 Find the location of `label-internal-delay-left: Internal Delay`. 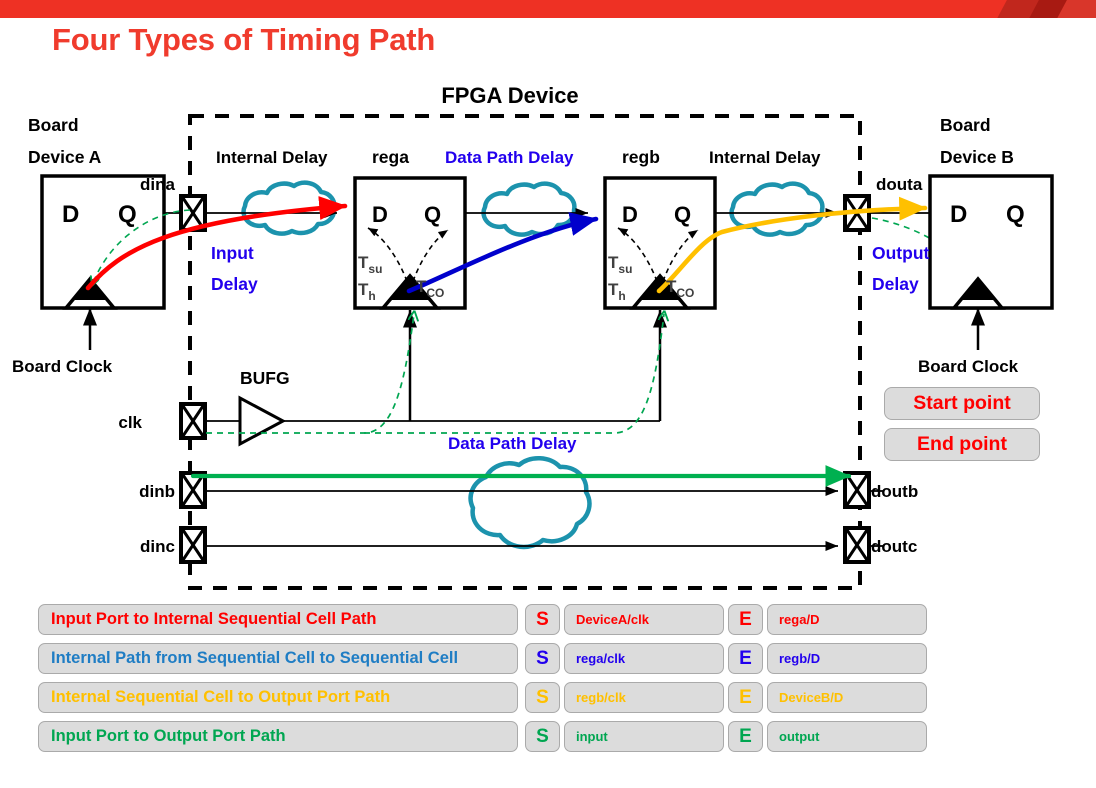

label-internal-delay-left: Internal Delay is located at coordinates (272, 157).